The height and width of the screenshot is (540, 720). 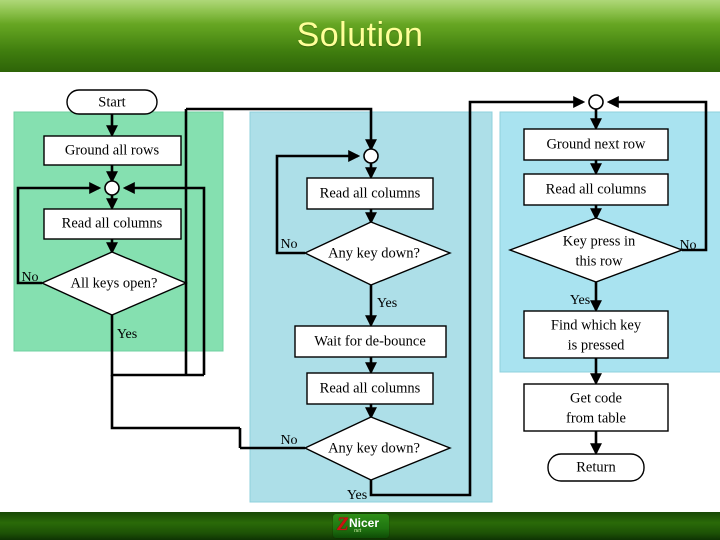 What do you see at coordinates (288, 440) in the screenshot?
I see `edge-label-any-key-down-bottom-no: No` at bounding box center [288, 440].